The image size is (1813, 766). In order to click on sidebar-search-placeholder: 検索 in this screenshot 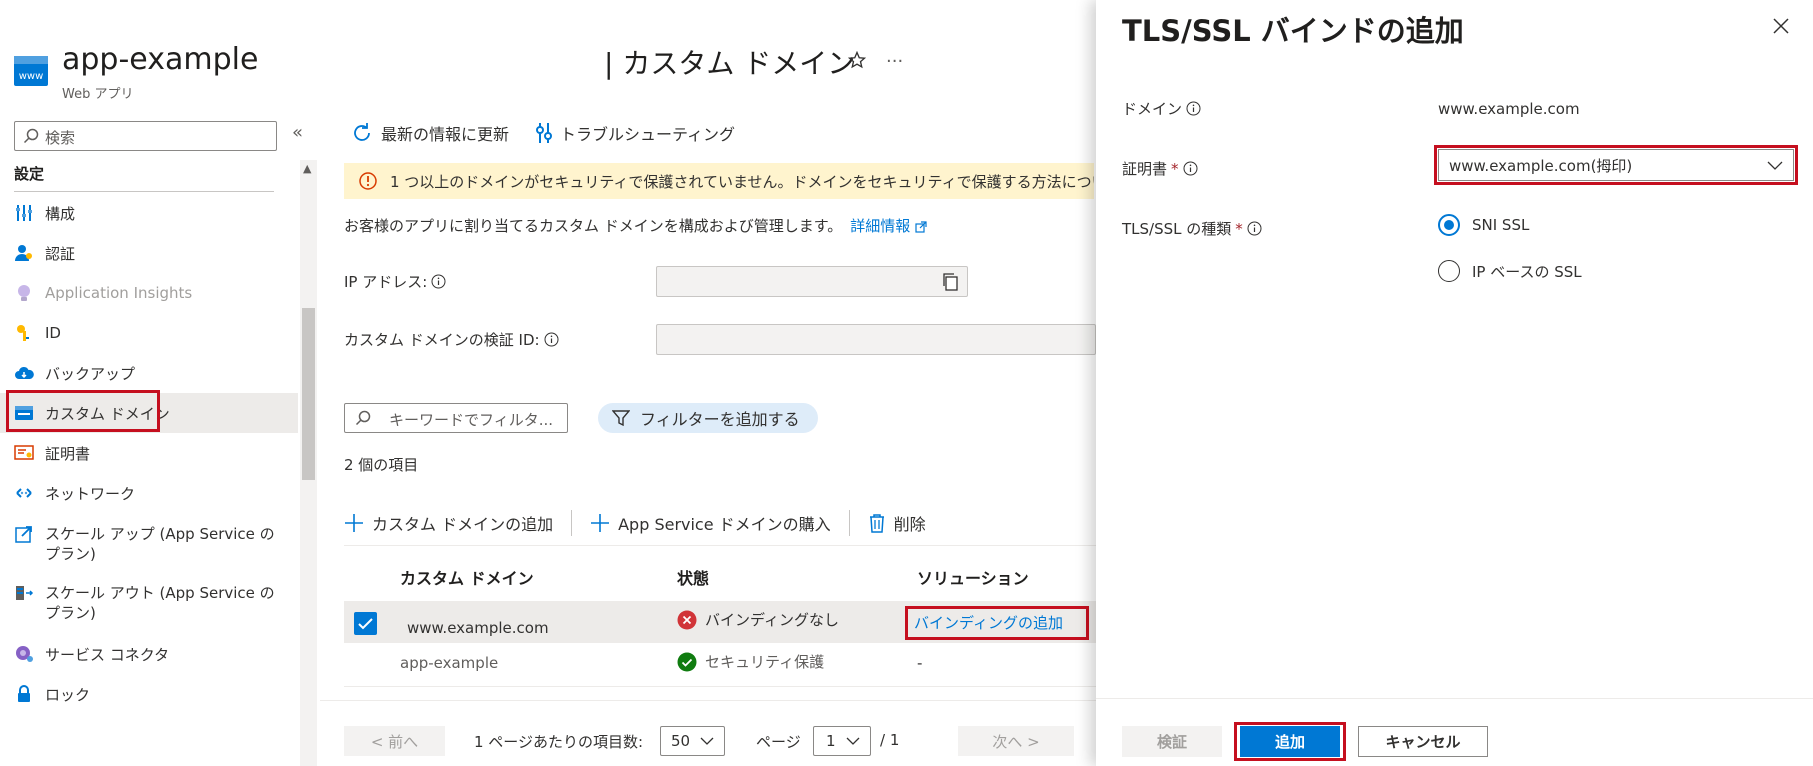, I will do `click(60, 138)`.